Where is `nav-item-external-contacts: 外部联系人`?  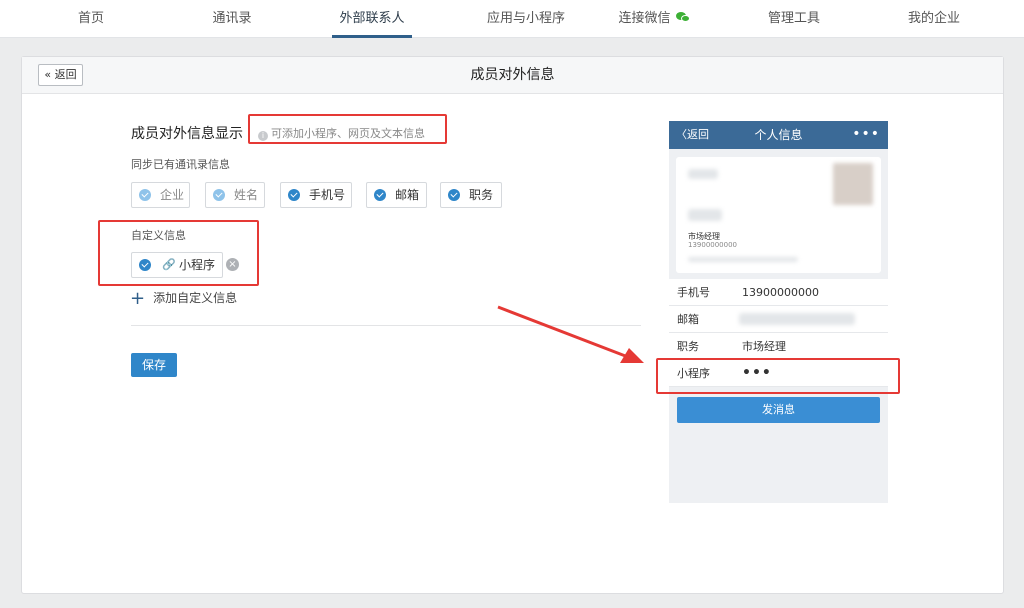 nav-item-external-contacts: 外部联系人 is located at coordinates (372, 19).